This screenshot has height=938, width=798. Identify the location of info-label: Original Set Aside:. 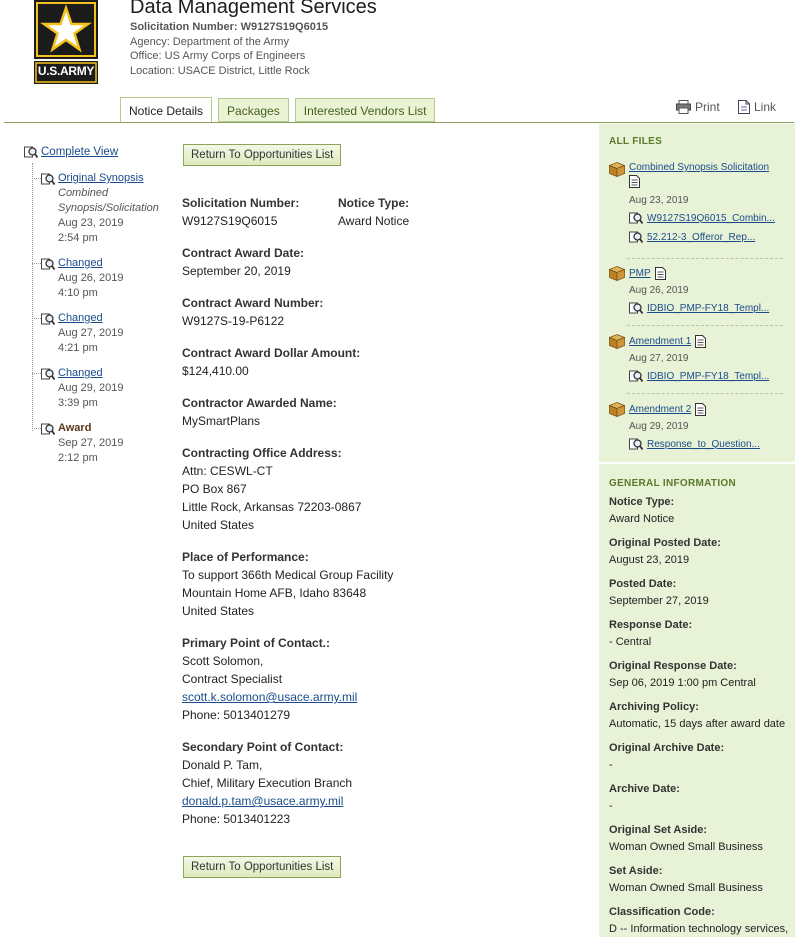
(658, 830).